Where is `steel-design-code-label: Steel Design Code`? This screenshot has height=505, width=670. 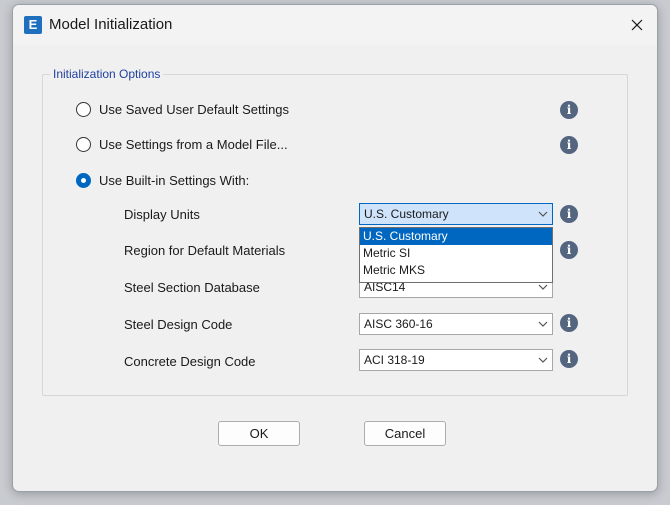
steel-design-code-label: Steel Design Code is located at coordinates (178, 324).